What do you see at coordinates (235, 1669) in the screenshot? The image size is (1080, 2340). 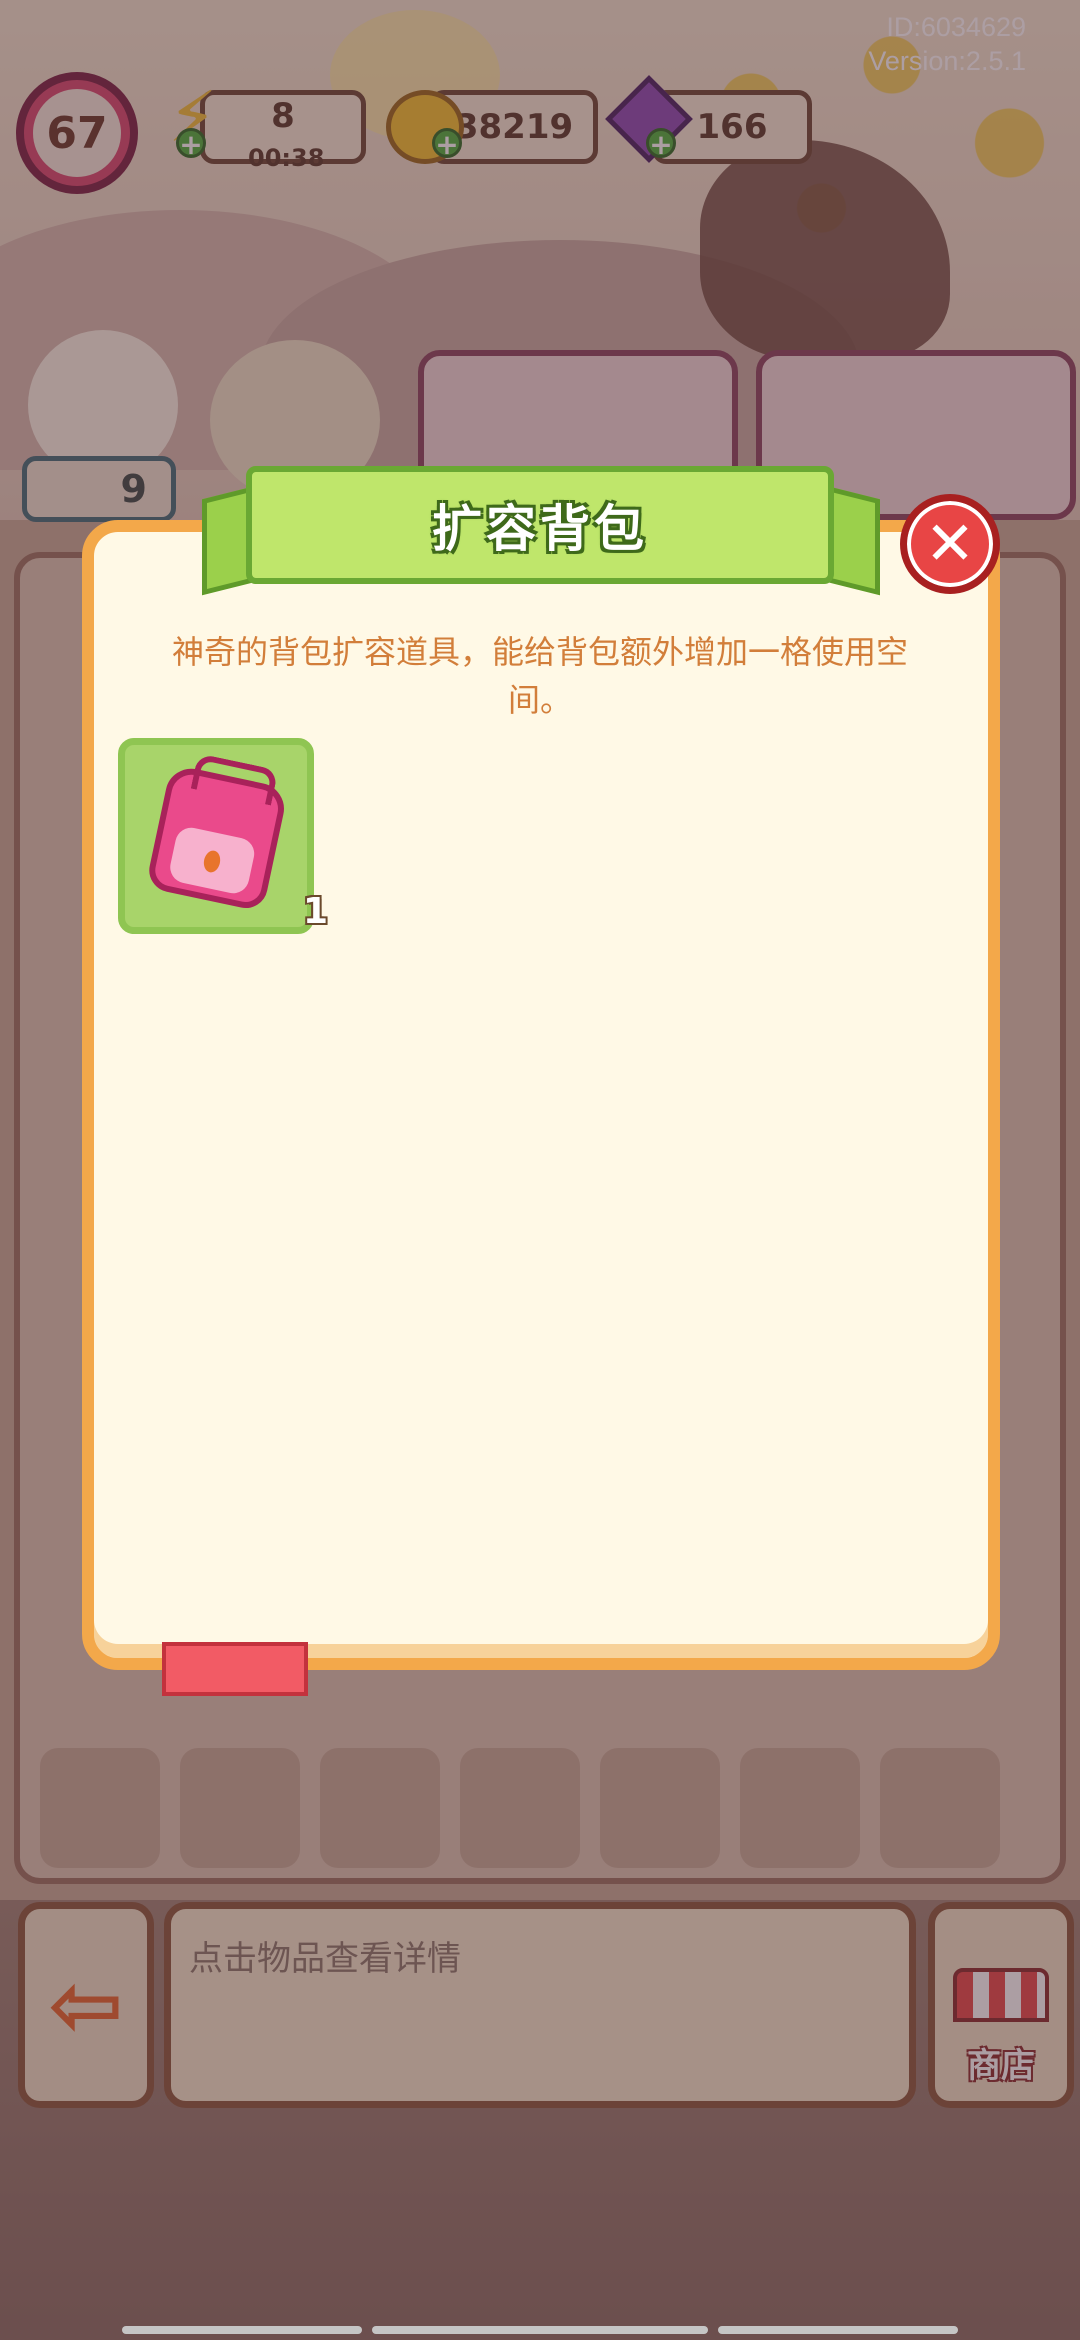 I see `bookmark-ribbon` at bounding box center [235, 1669].